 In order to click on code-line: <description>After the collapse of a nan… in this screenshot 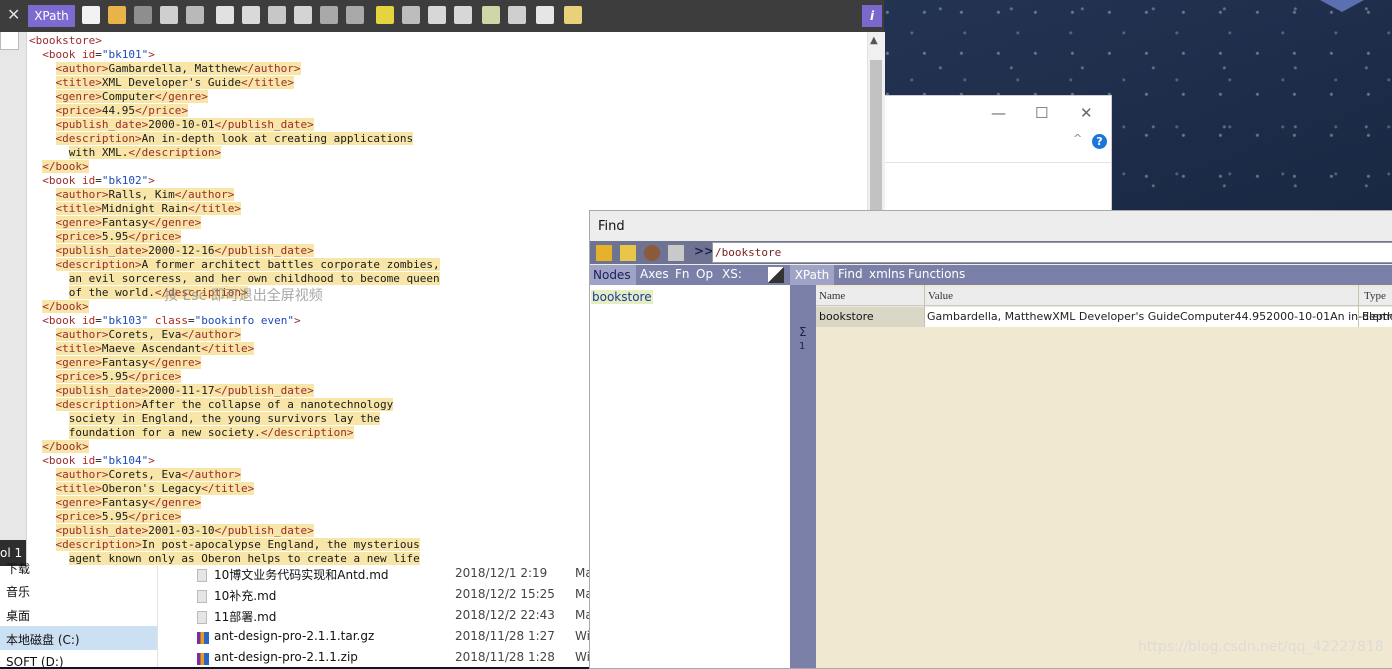, I will do `click(211, 405)`.